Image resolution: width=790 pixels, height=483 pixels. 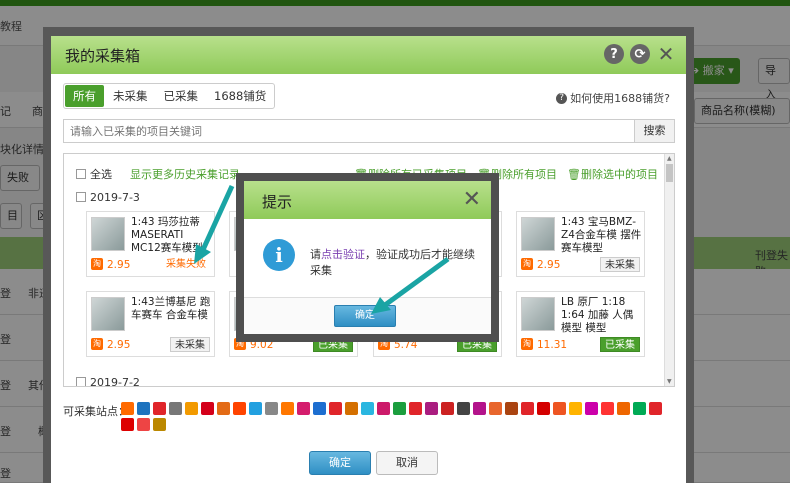 I want to click on tip-title: 提示, so click(x=277, y=202).